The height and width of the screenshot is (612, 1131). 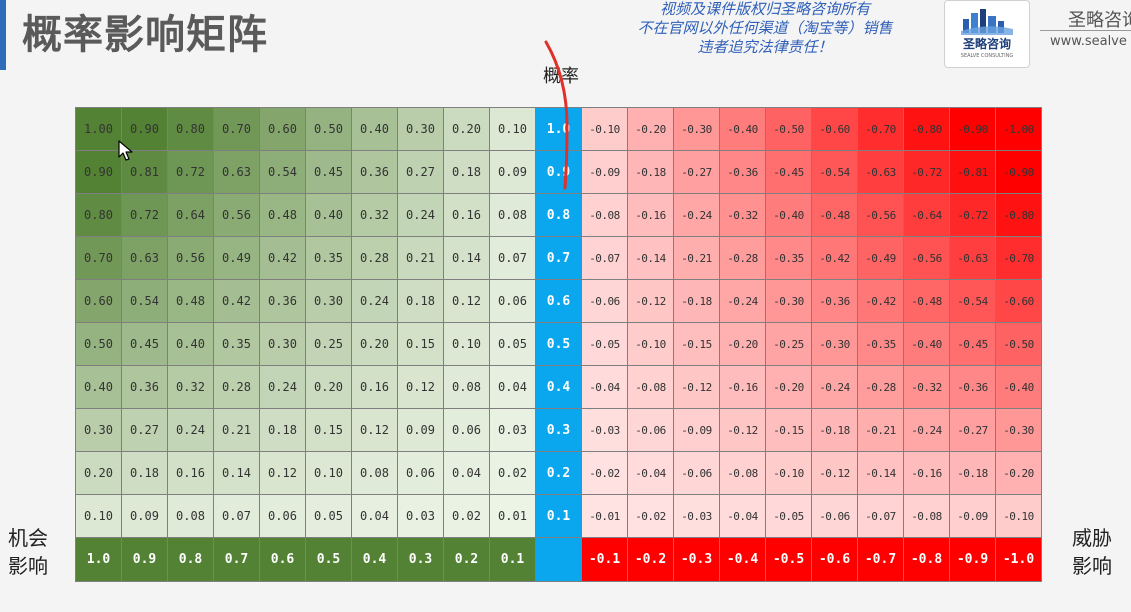 What do you see at coordinates (190, 215) in the screenshot?
I see `opportunity-cell: 0.64` at bounding box center [190, 215].